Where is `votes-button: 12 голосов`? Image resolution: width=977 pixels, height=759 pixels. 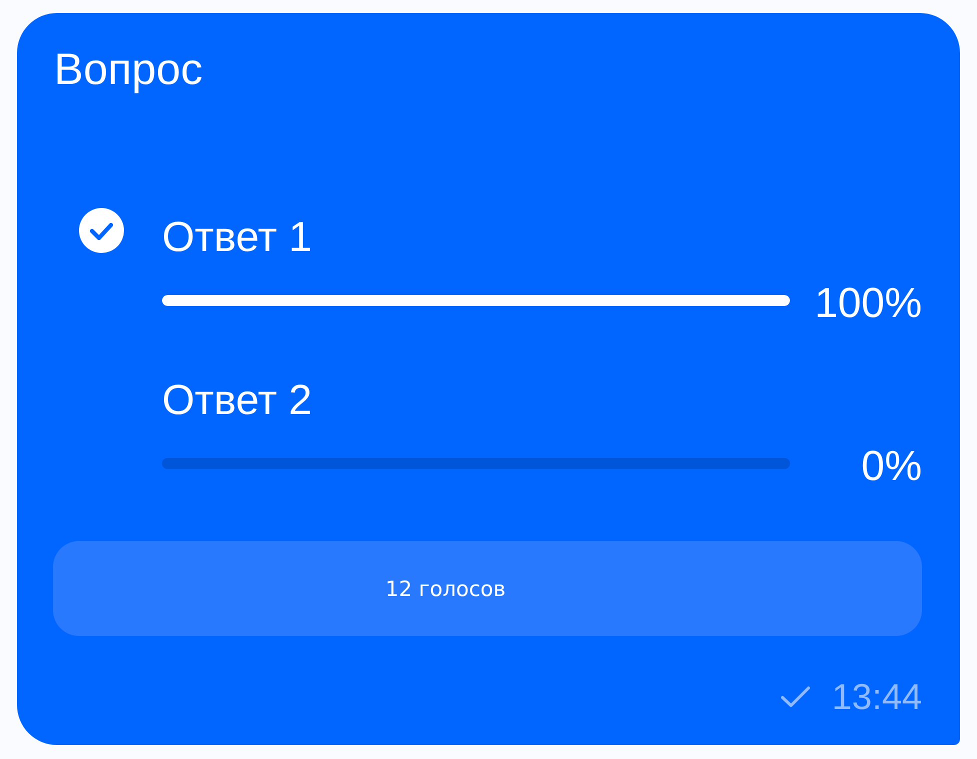 votes-button: 12 голосов is located at coordinates (487, 588).